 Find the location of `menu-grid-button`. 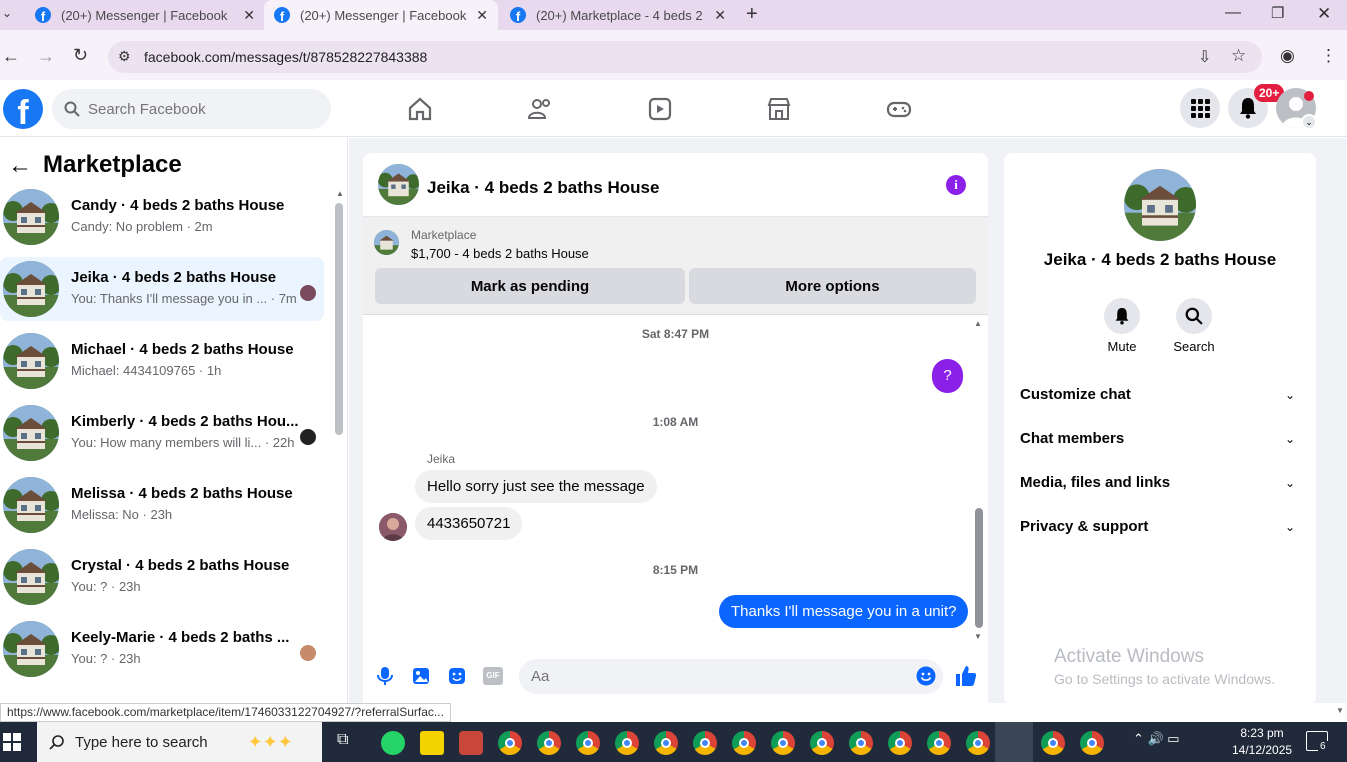

menu-grid-button is located at coordinates (1200, 108).